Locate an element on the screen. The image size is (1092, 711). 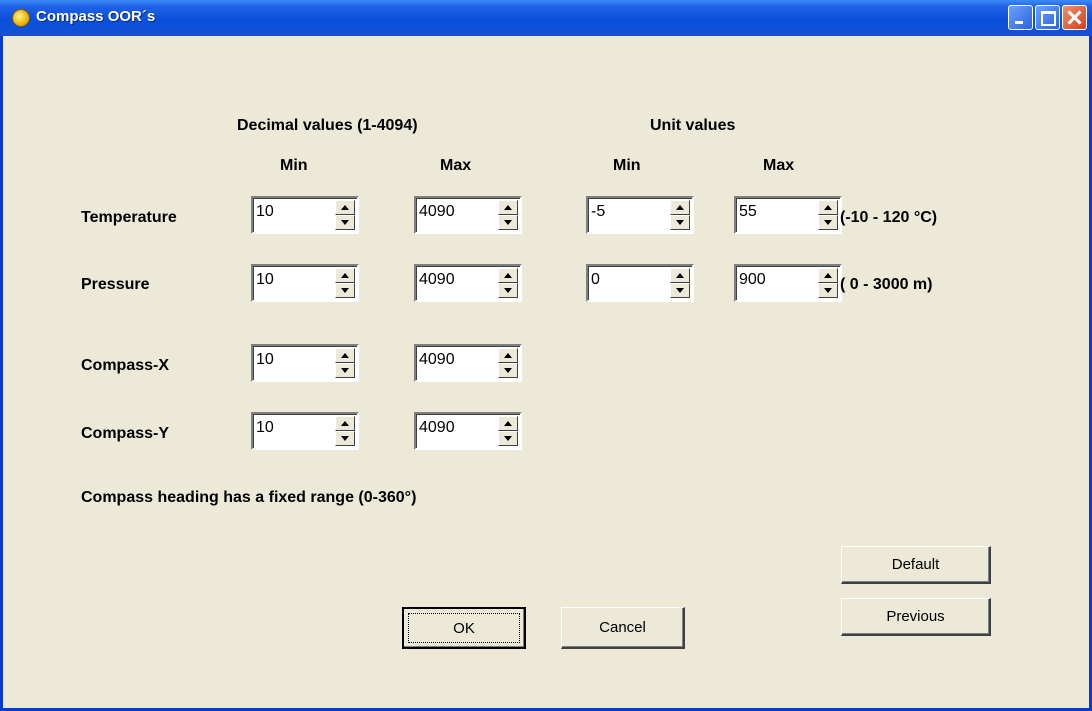
previous-button: Previous is located at coordinates (916, 617).